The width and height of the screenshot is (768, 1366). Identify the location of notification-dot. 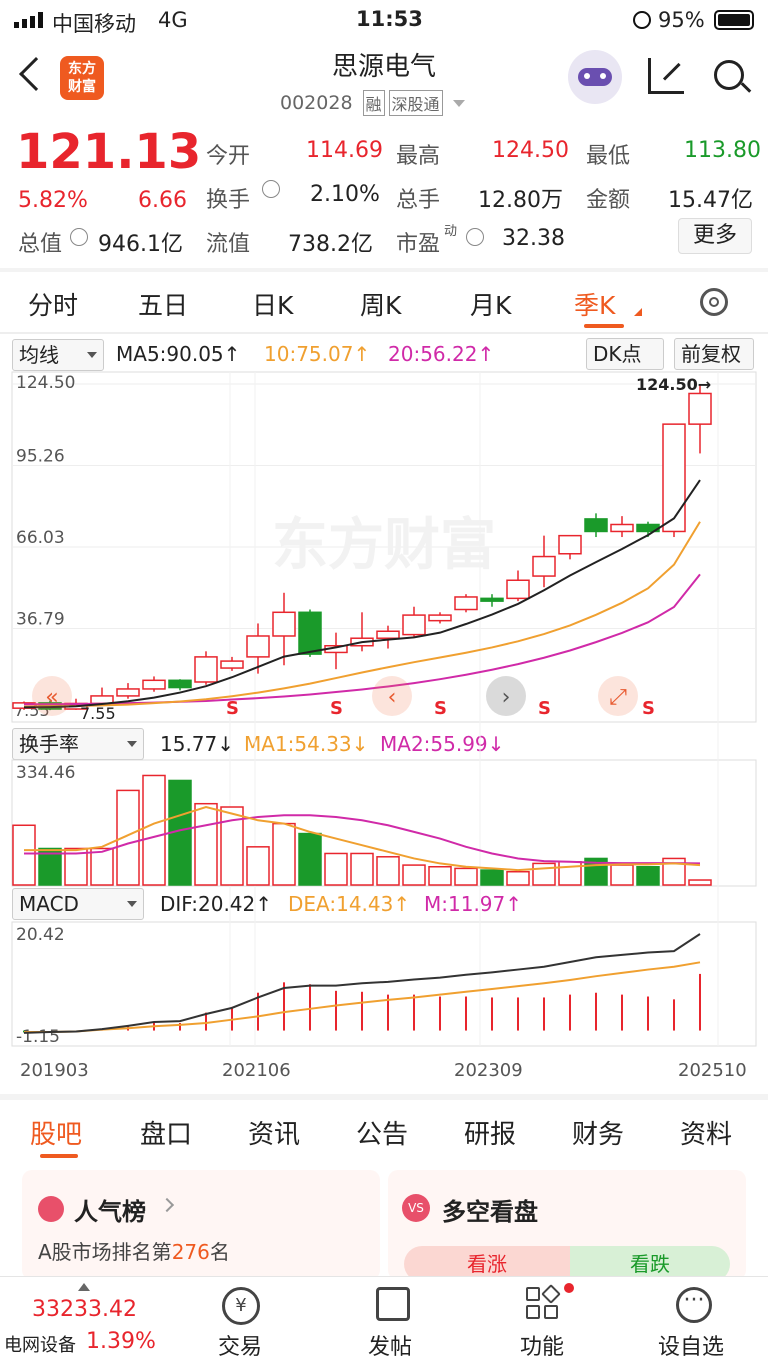
(569, 1288).